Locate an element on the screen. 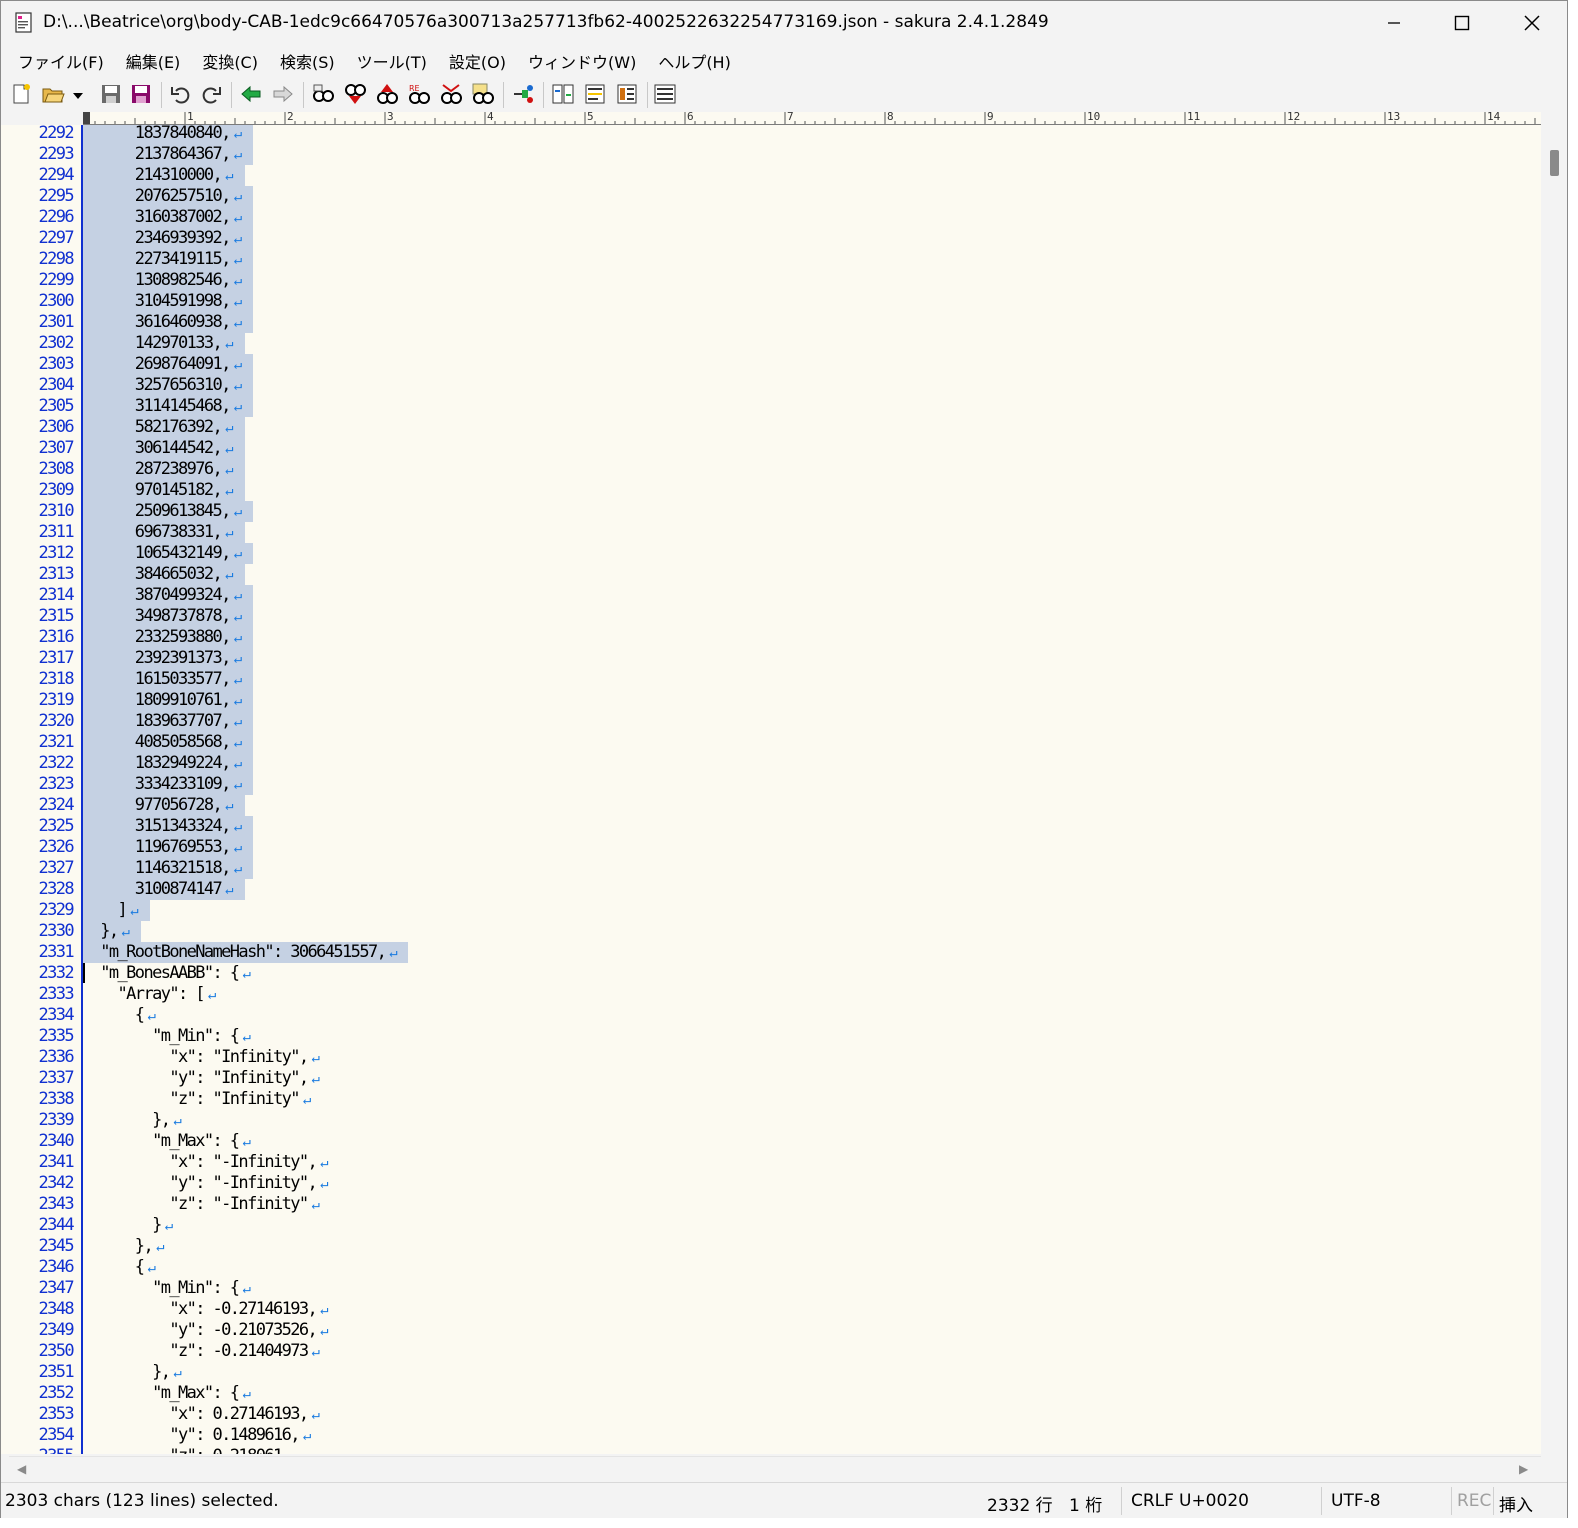  code-line: 2346939392, ↵ is located at coordinates (162, 238).